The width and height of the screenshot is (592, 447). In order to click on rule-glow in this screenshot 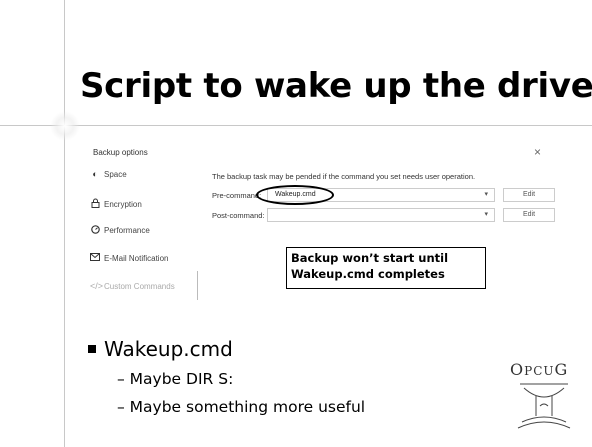, I will do `click(65, 126)`.